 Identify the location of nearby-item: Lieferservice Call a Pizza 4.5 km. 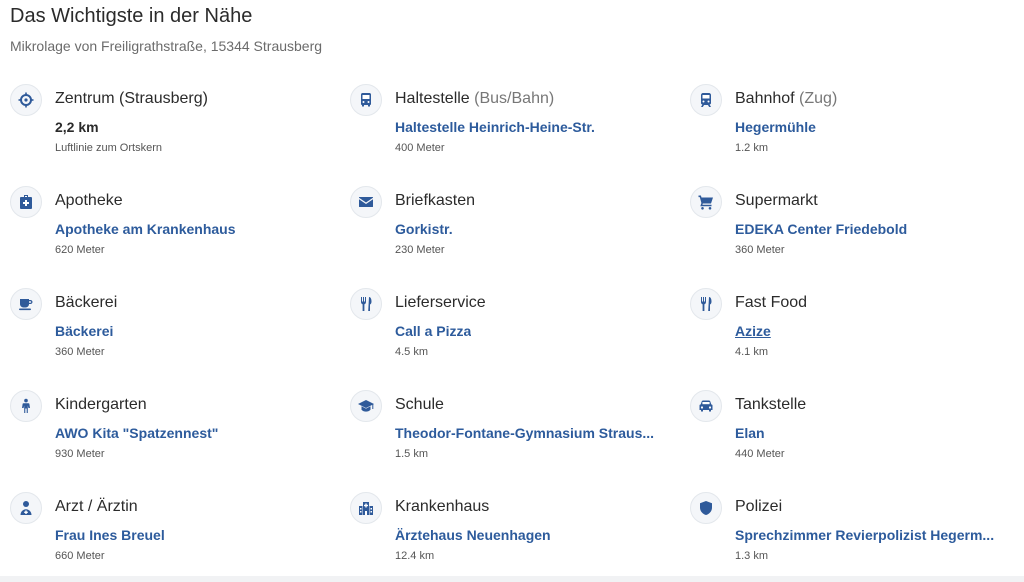
(520, 339).